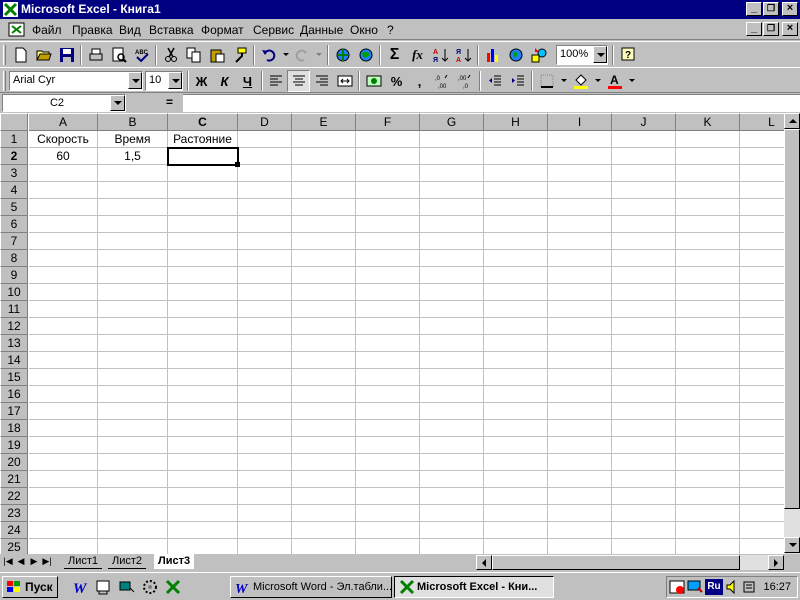 The height and width of the screenshot is (600, 800). I want to click on cell-a24, so click(63, 530).